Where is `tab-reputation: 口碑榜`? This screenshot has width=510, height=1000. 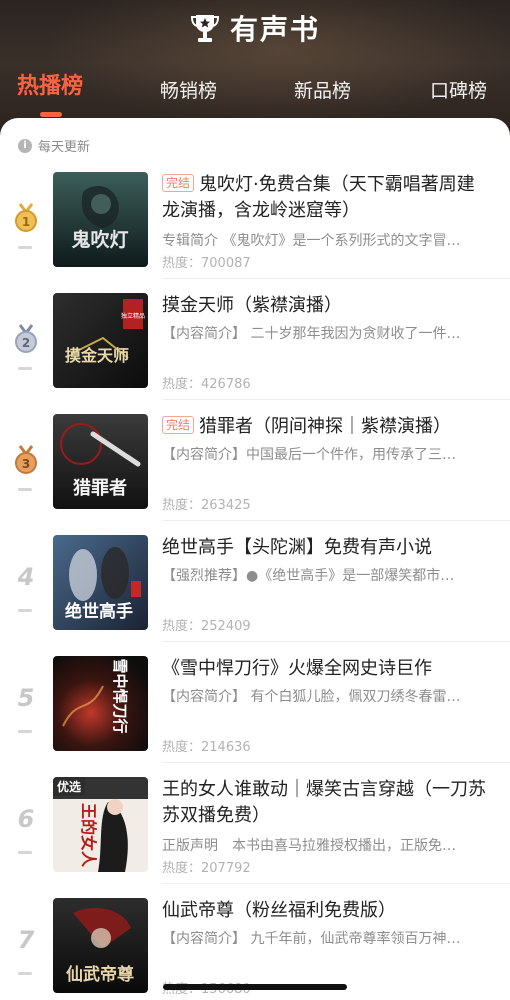 tab-reputation: 口碑榜 is located at coordinates (458, 89).